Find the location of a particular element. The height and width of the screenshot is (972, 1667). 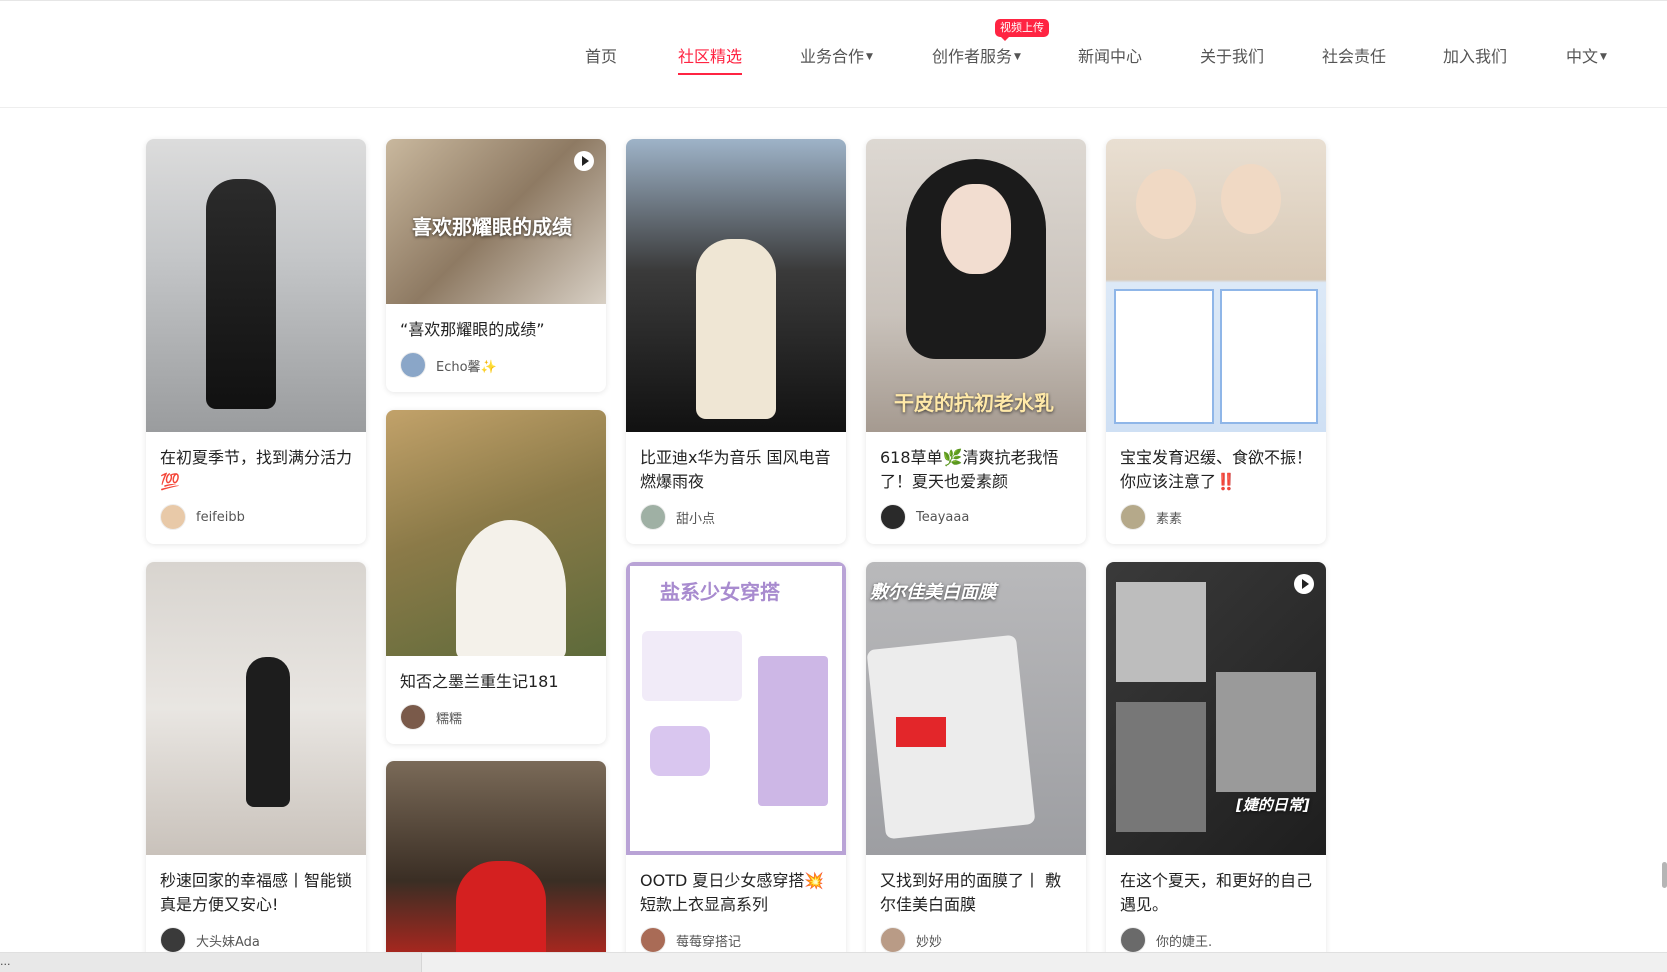

post-author: feifeibb is located at coordinates (256, 519).